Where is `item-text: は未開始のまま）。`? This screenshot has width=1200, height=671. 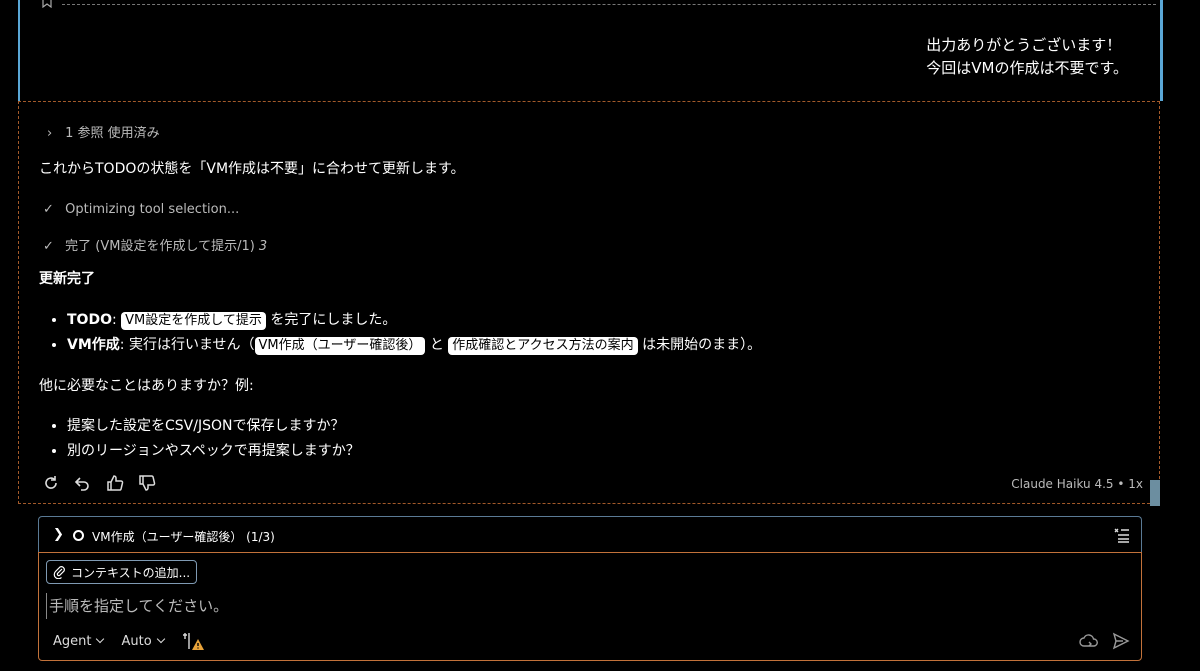 item-text: は未開始のまま）。 is located at coordinates (699, 345).